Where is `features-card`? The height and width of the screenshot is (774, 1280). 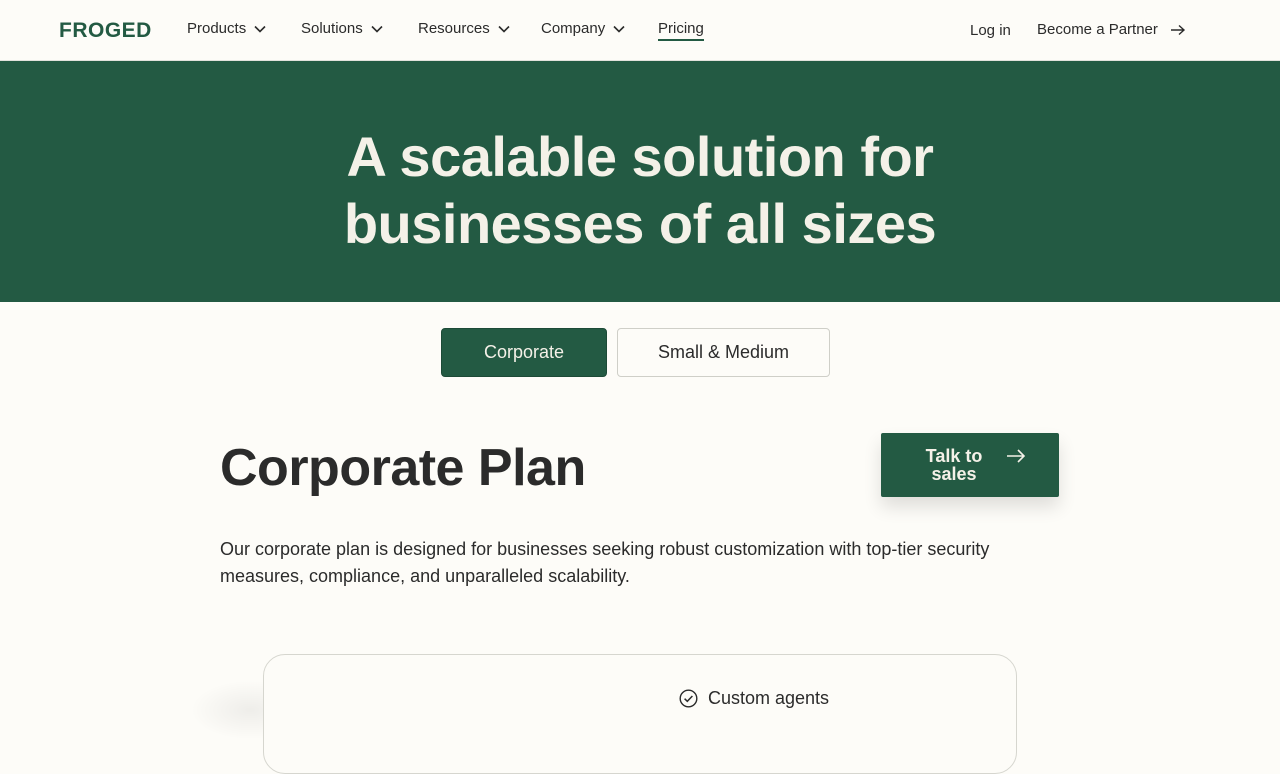 features-card is located at coordinates (640, 714).